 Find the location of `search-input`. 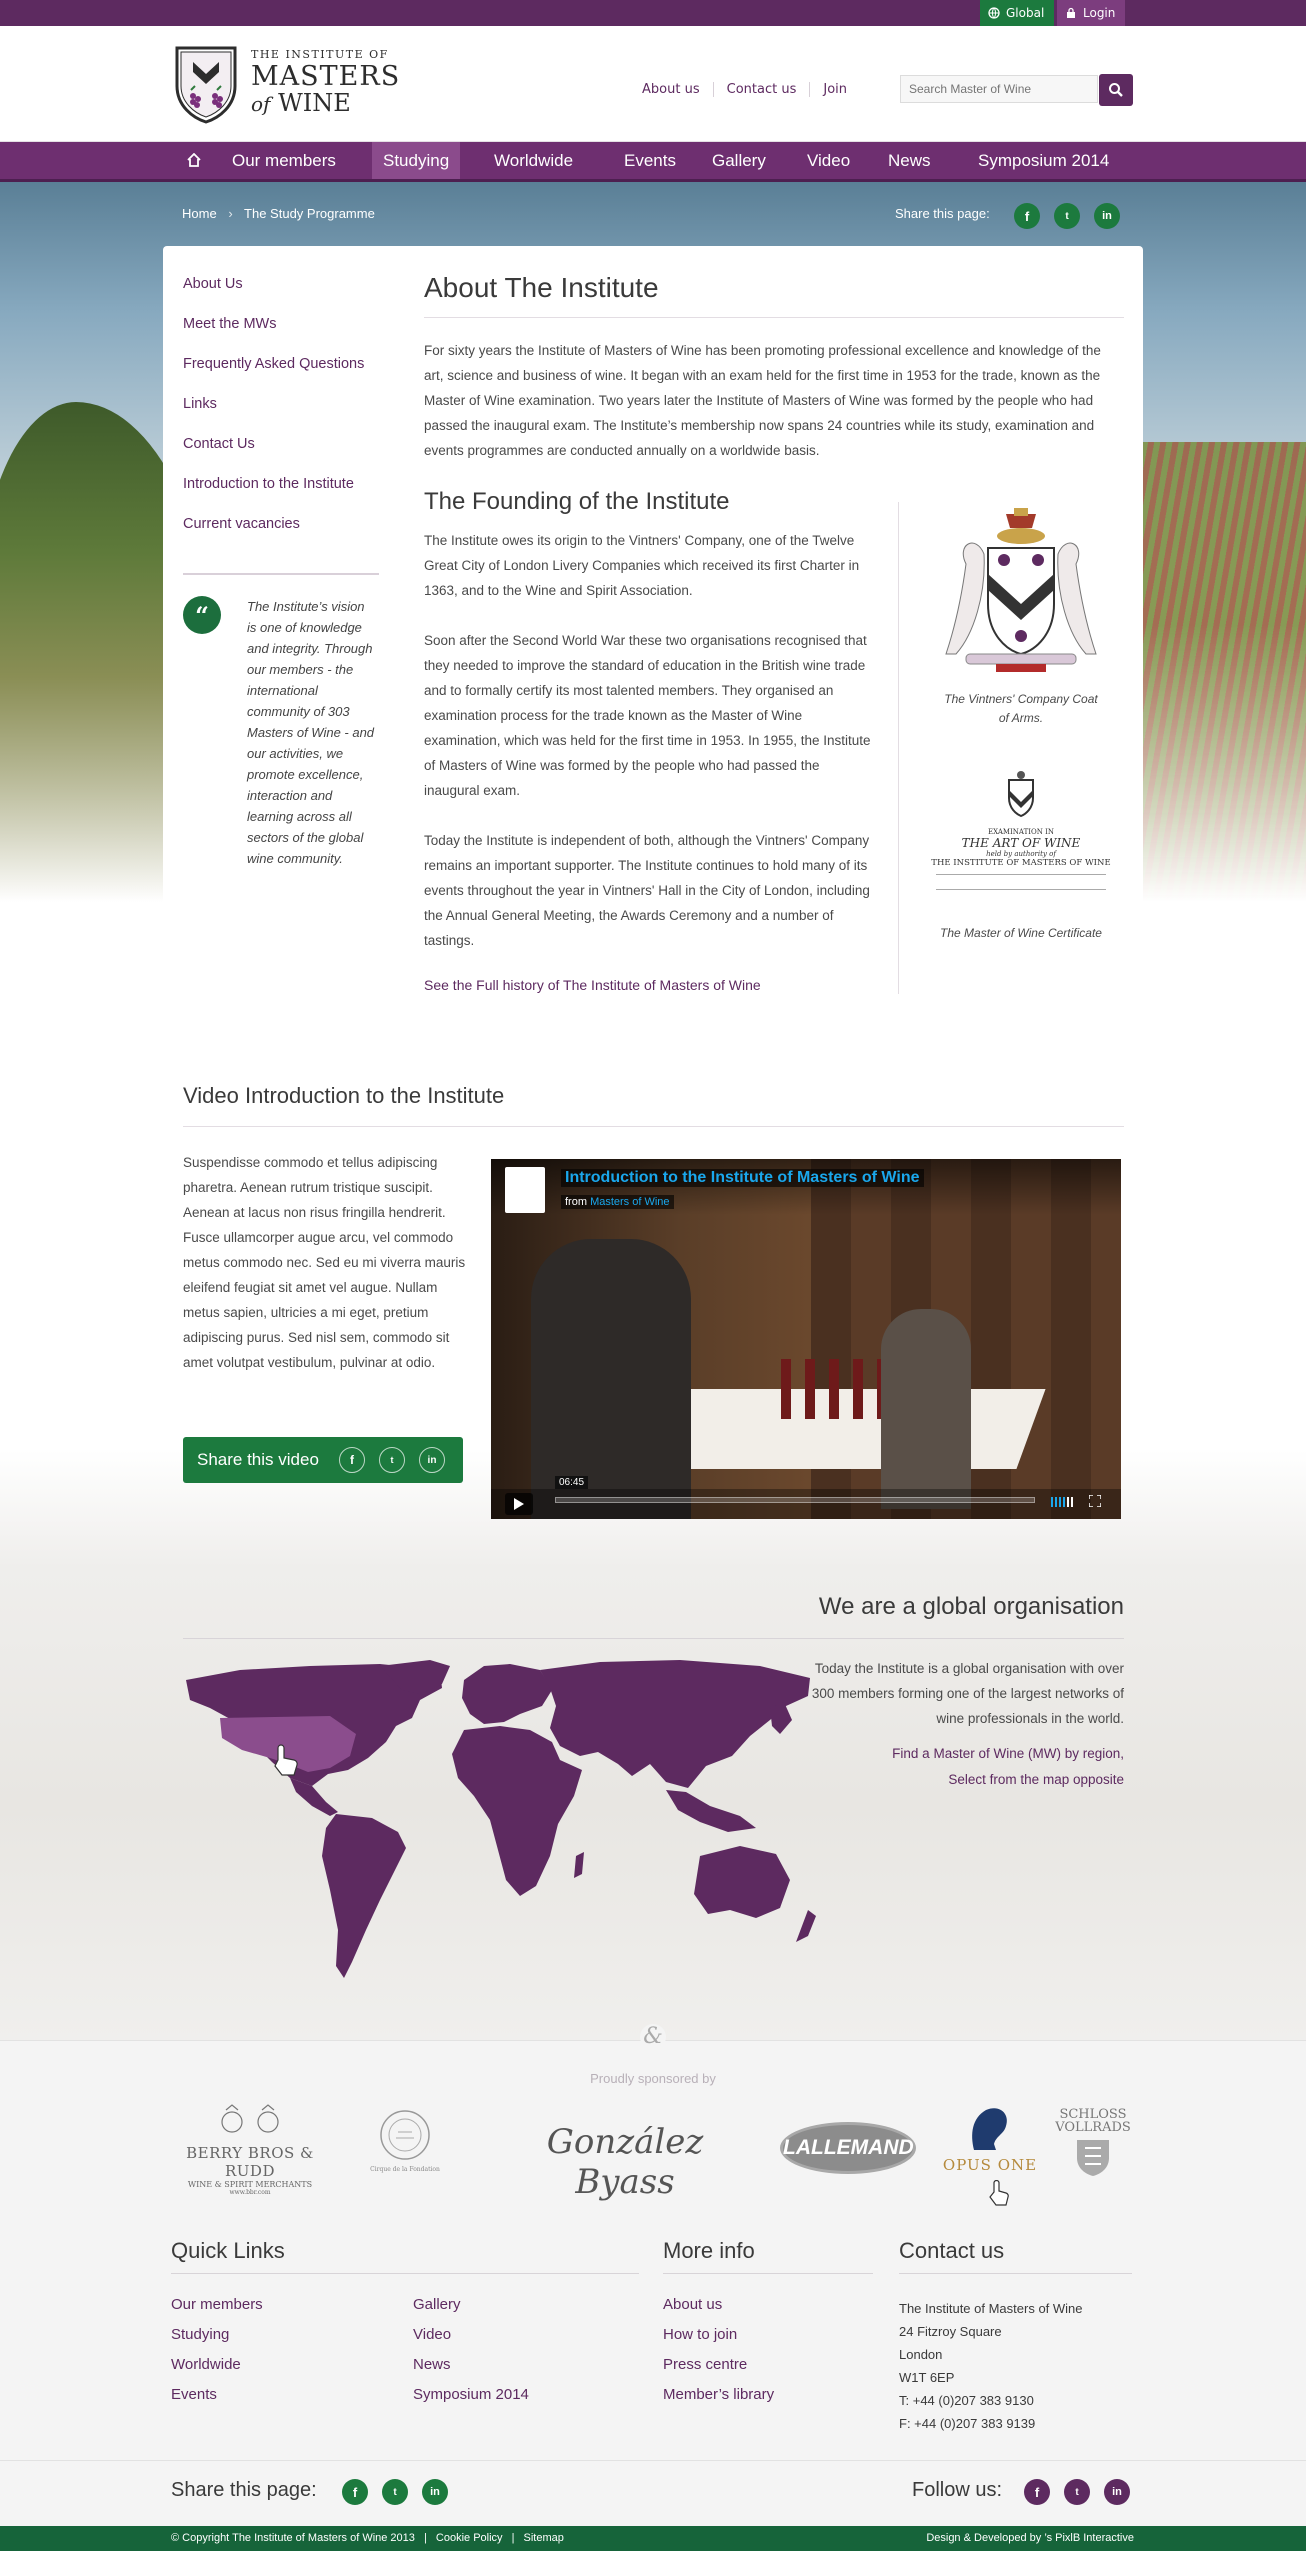

search-input is located at coordinates (999, 89).